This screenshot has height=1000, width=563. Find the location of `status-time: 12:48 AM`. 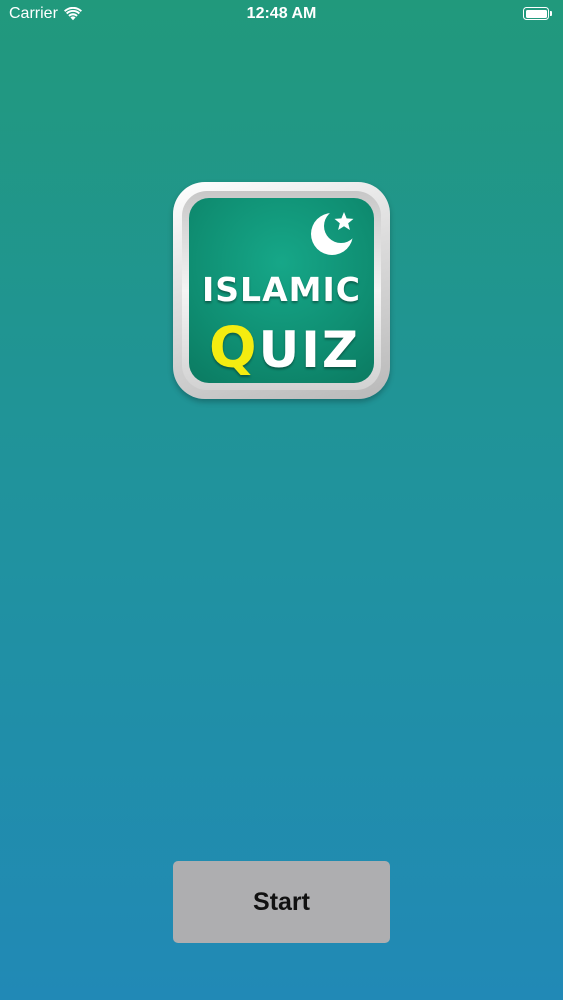

status-time: 12:48 AM is located at coordinates (281, 13).